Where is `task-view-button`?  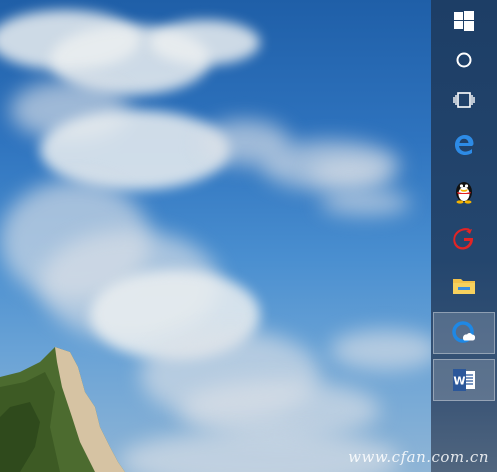 task-view-button is located at coordinates (464, 100).